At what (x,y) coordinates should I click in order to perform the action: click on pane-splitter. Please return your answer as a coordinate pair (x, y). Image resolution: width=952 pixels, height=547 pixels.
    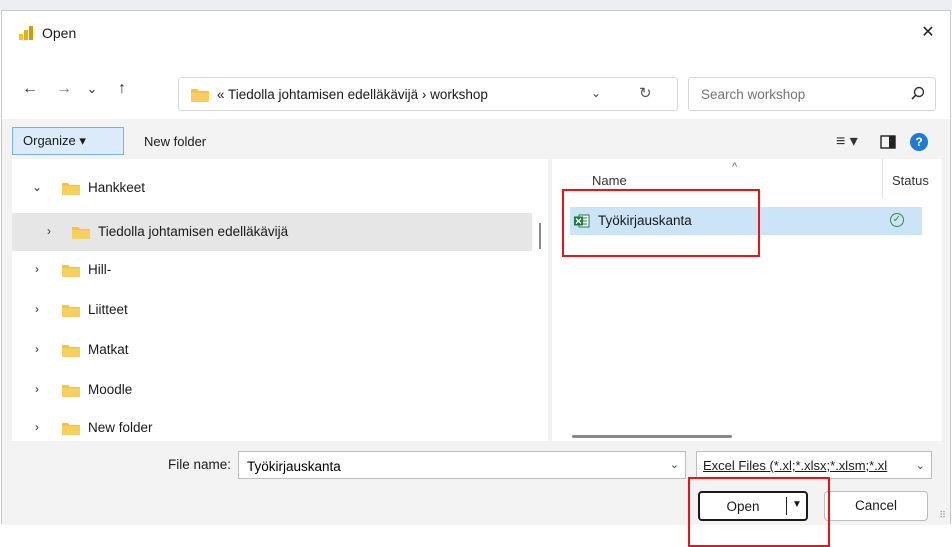
    Looking at the image, I should click on (540, 236).